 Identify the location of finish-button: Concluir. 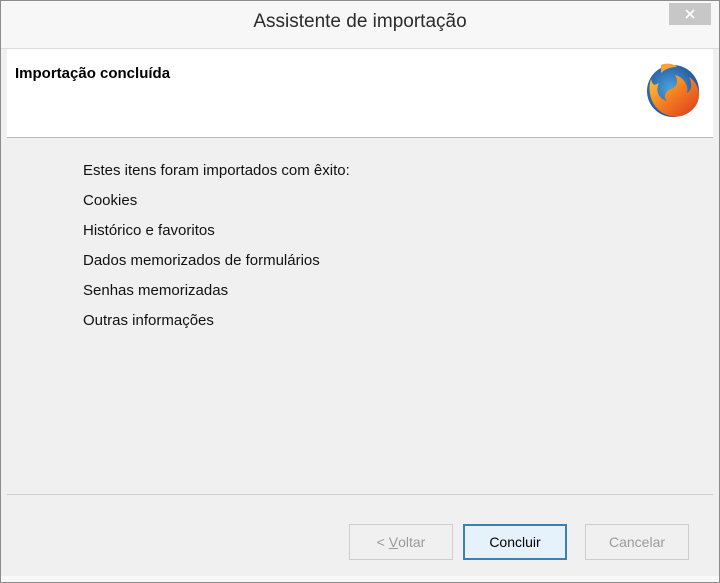
(515, 542).